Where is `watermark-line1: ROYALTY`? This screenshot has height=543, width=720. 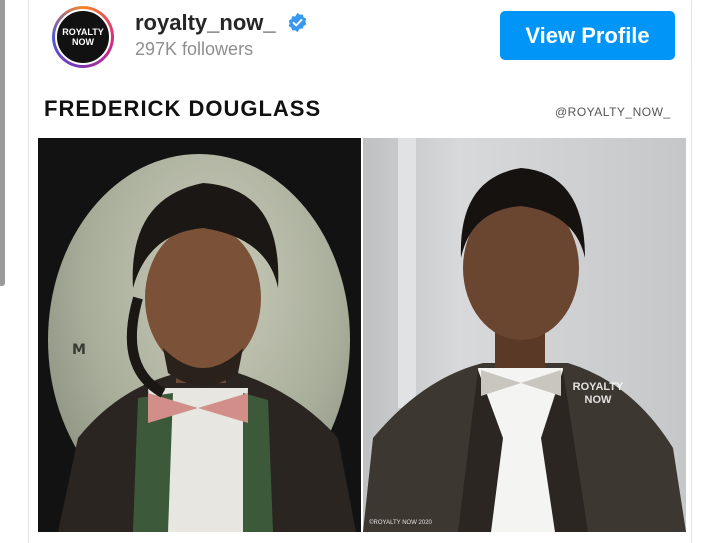 watermark-line1: ROYALTY is located at coordinates (598, 387).